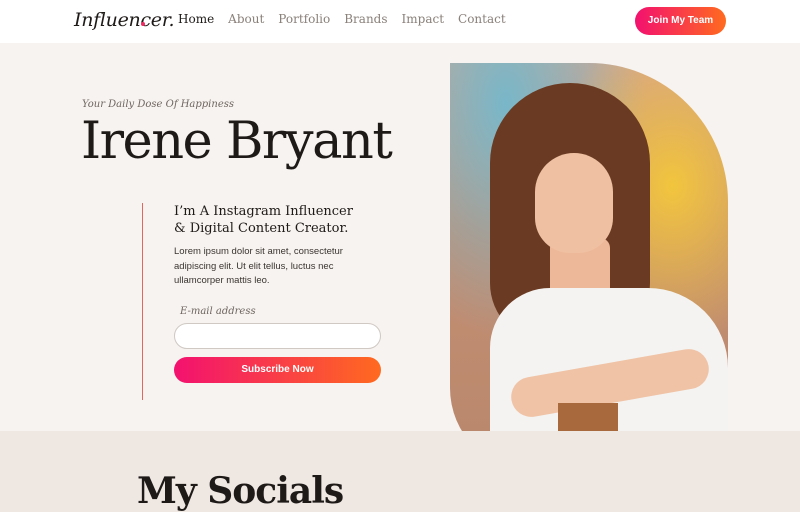 The height and width of the screenshot is (512, 800). I want to click on join-my-team-button: Join My Team, so click(680, 21).